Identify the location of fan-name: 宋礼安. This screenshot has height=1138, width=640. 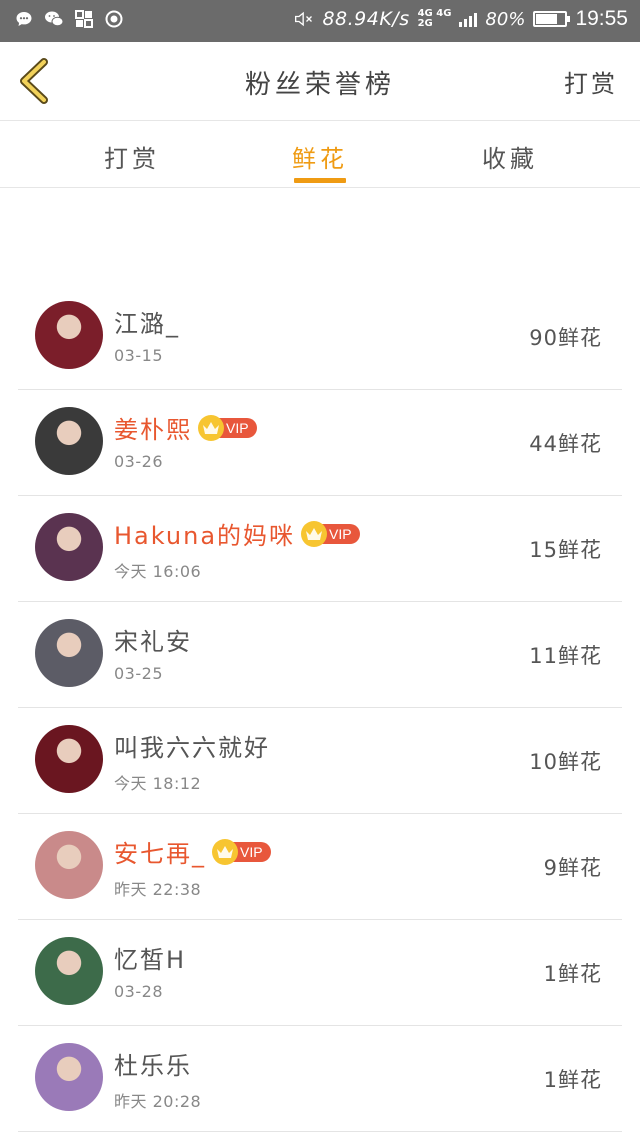
(153, 642).